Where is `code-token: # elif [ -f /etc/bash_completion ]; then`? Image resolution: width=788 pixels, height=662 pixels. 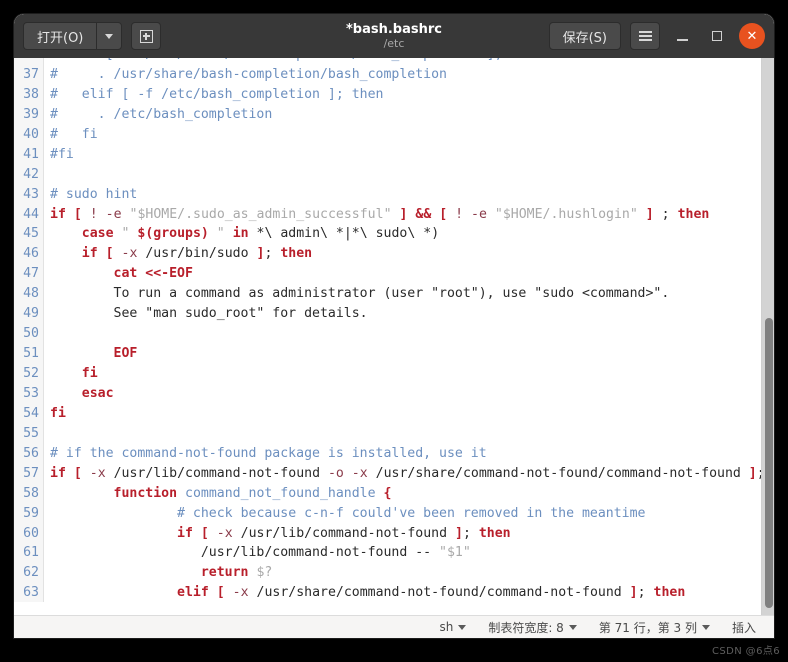
code-token: # elif [ -f /etc/bash_completion ]; then is located at coordinates (217, 94).